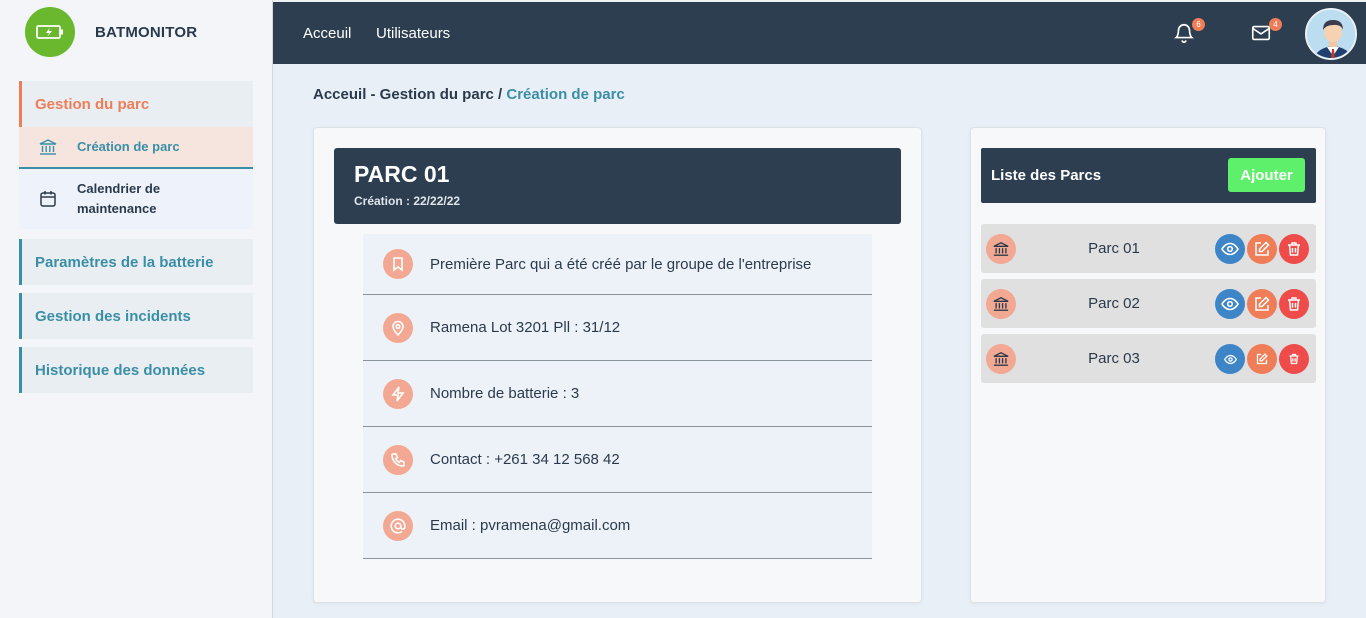 The height and width of the screenshot is (618, 1366). What do you see at coordinates (1331, 34) in the screenshot?
I see `user-avatar` at bounding box center [1331, 34].